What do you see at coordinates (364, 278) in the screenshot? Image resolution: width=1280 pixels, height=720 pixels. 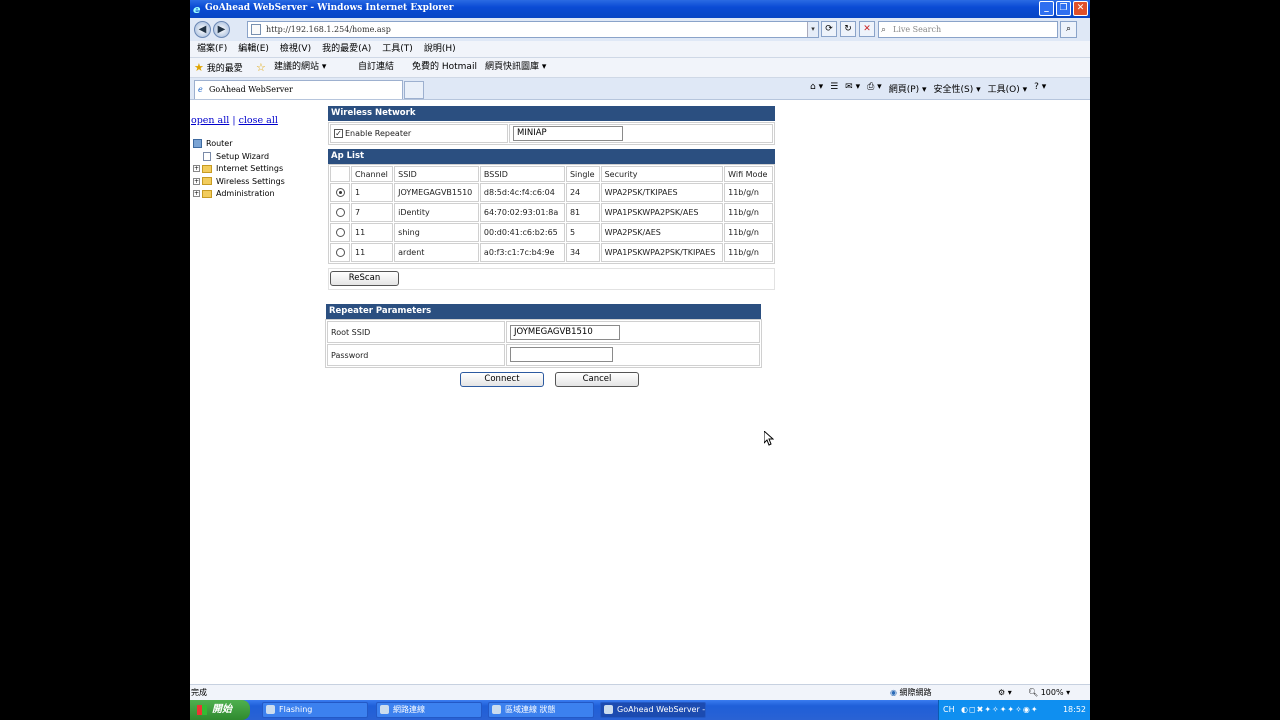 I see `rescan-button: ReScan` at bounding box center [364, 278].